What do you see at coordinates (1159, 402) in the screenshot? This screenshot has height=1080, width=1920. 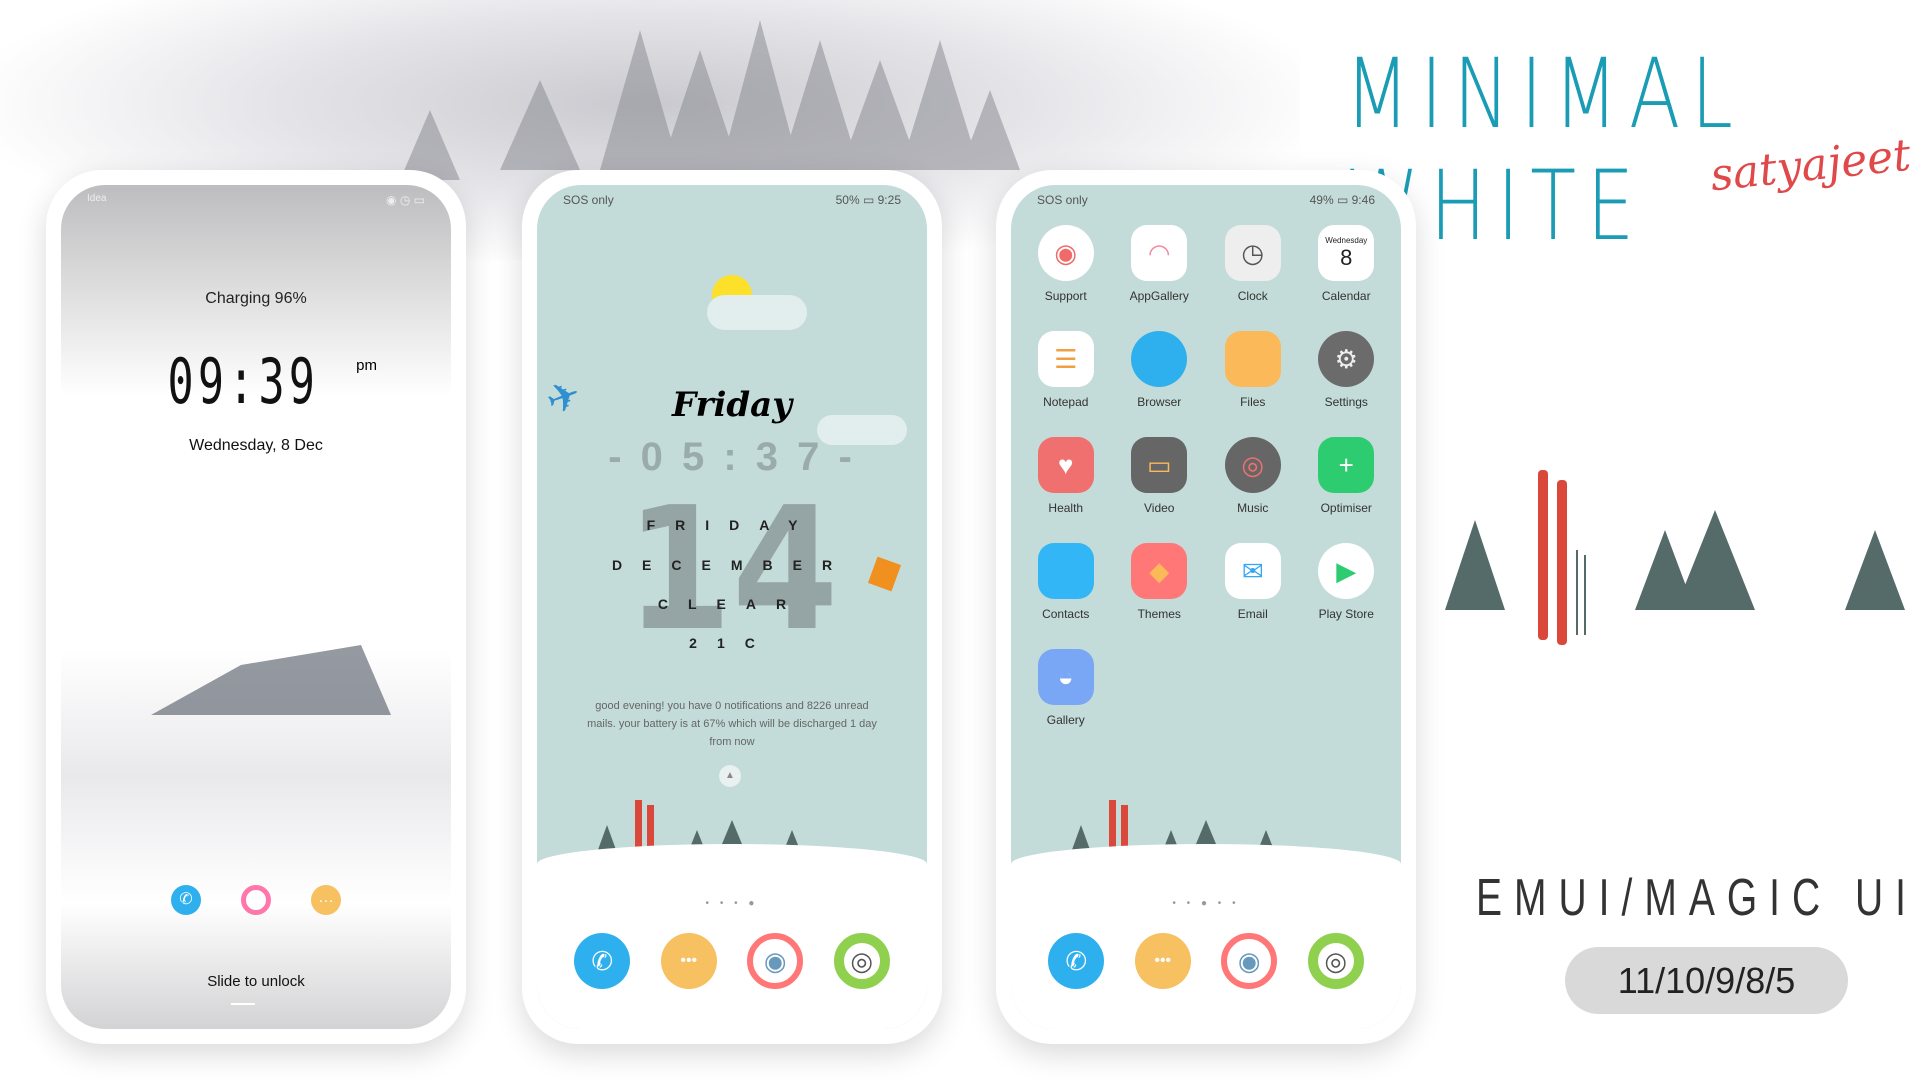 I see `app-label: Browser` at bounding box center [1159, 402].